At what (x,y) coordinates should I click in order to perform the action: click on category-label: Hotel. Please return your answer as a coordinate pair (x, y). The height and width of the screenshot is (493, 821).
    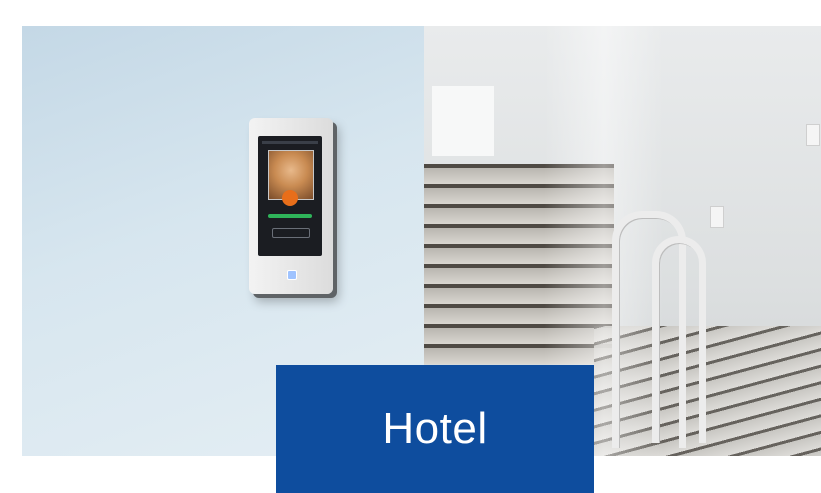
    Looking at the image, I should click on (435, 429).